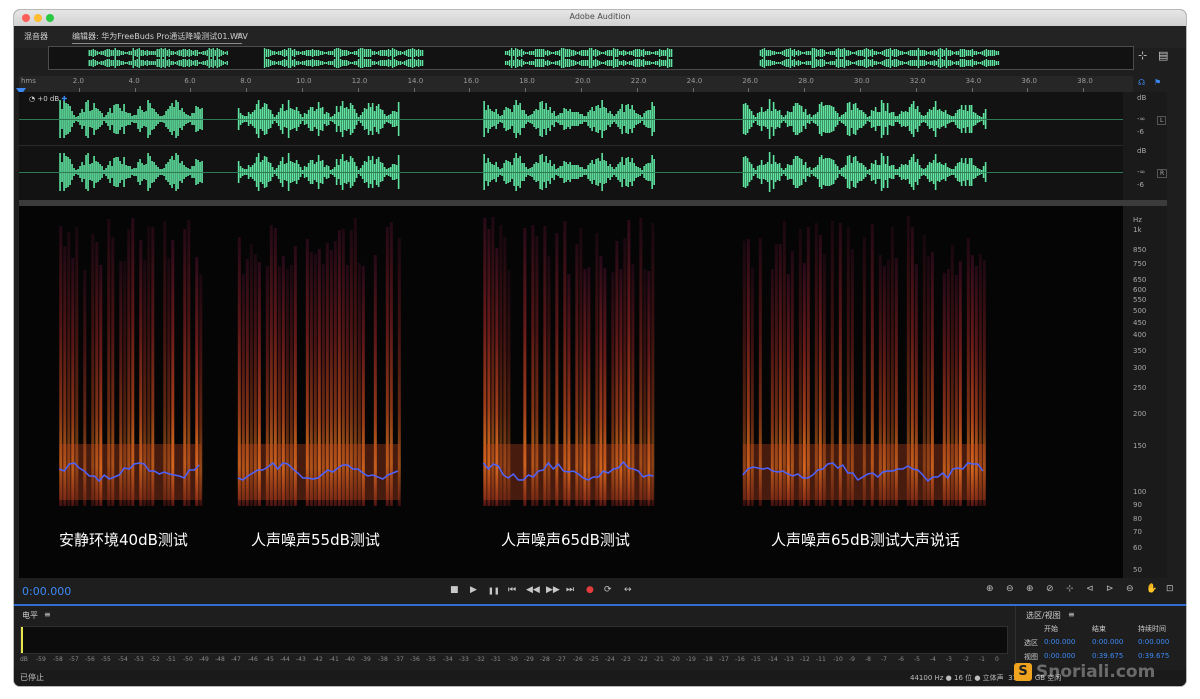 Image resolution: width=1200 pixels, height=699 pixels. I want to click on zoom-out-icon: ⊖, so click(1130, 589).